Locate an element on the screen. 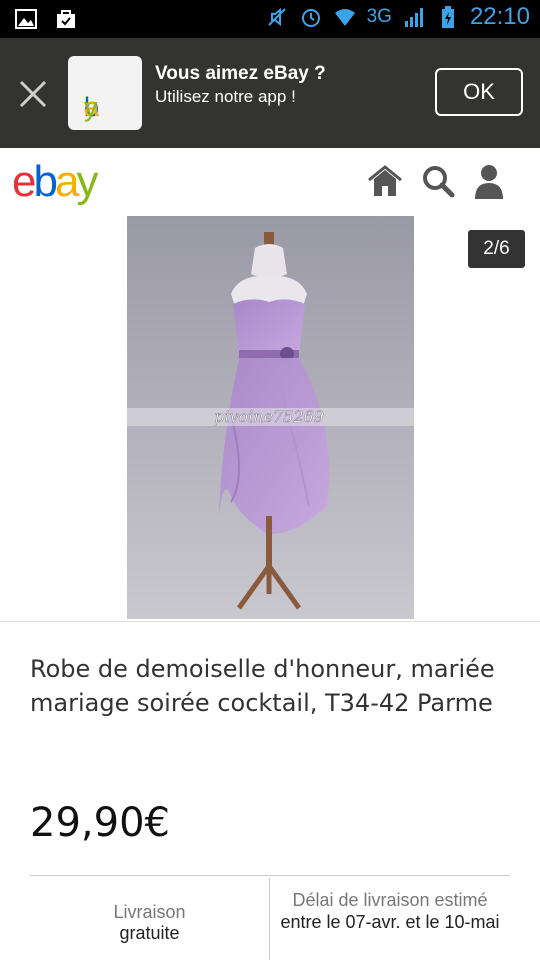  shipping-value: gratuite is located at coordinates (149, 933).